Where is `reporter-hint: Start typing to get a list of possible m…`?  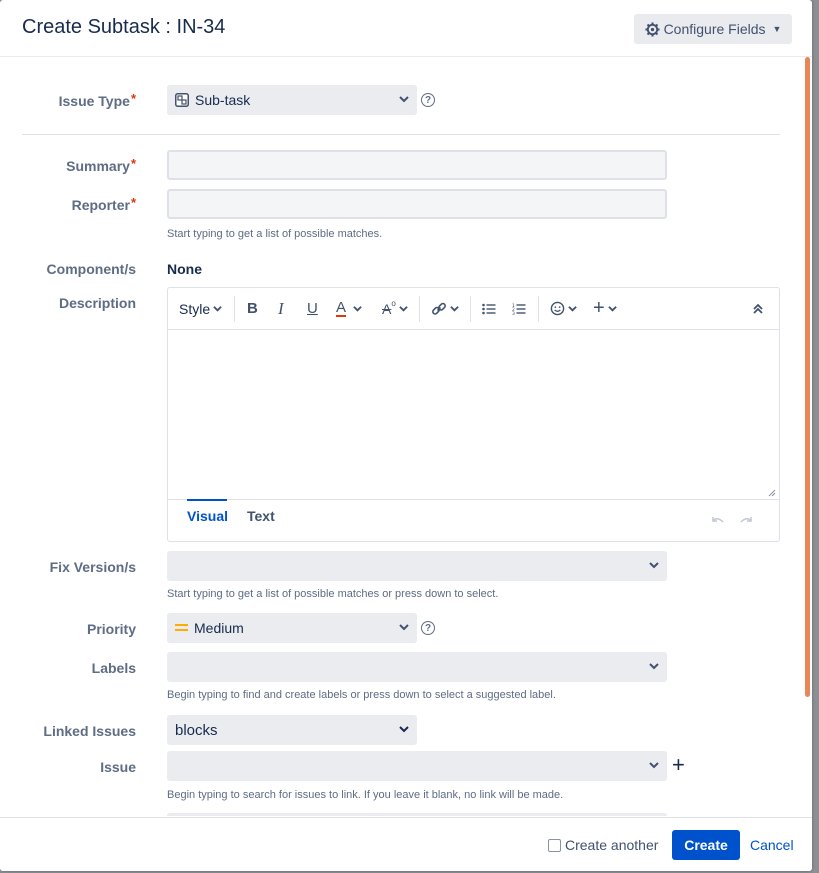 reporter-hint: Start typing to get a list of possible m… is located at coordinates (275, 234).